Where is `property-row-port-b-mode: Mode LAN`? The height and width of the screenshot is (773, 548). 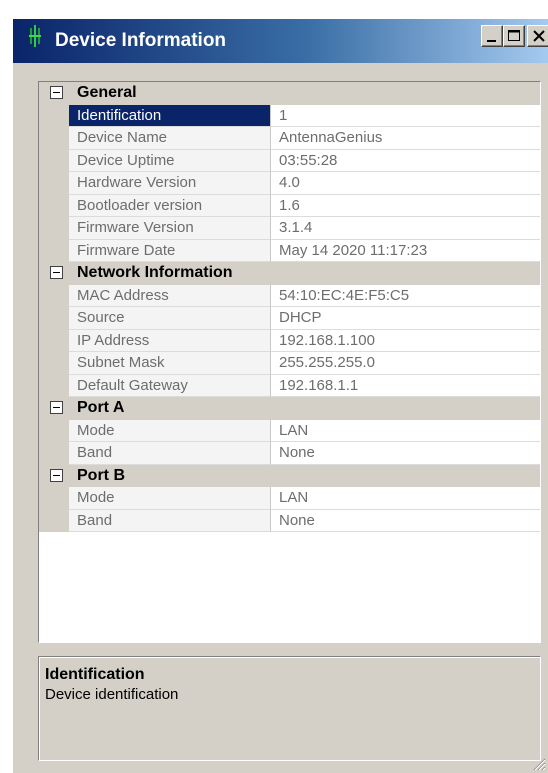
property-row-port-b-mode: Mode LAN is located at coordinates (289, 498).